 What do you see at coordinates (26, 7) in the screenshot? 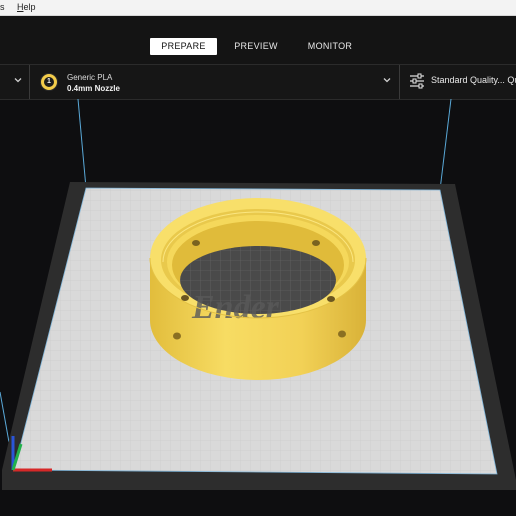
I see `menu-item-help: Help` at bounding box center [26, 7].